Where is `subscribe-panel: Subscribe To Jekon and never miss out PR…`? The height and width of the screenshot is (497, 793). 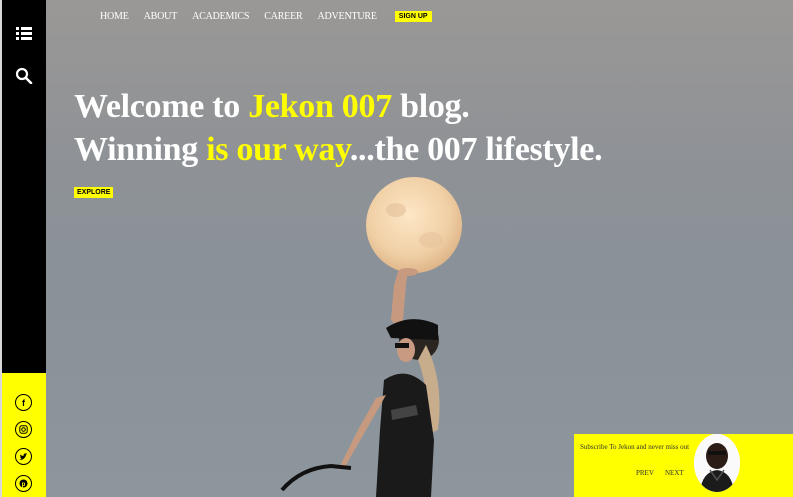 subscribe-panel: Subscribe To Jekon and never miss out PR… is located at coordinates (683, 465).